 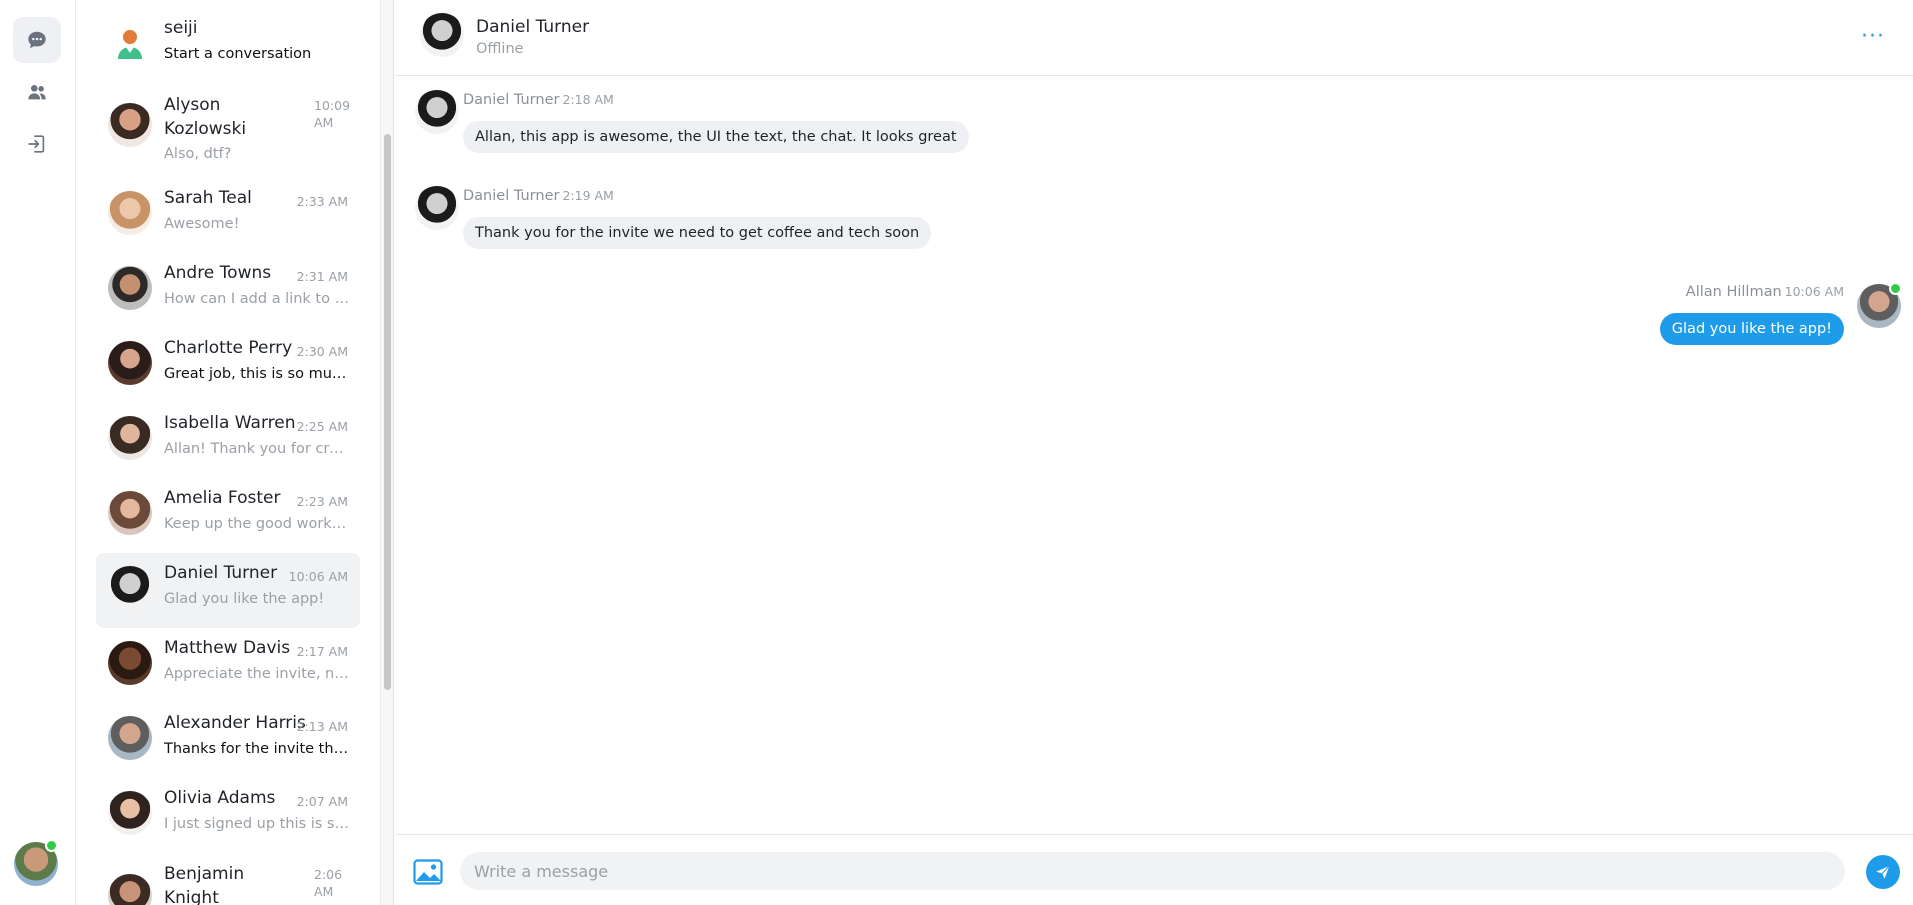 I want to click on conversation-name: Alexander Harris, so click(x=235, y=723).